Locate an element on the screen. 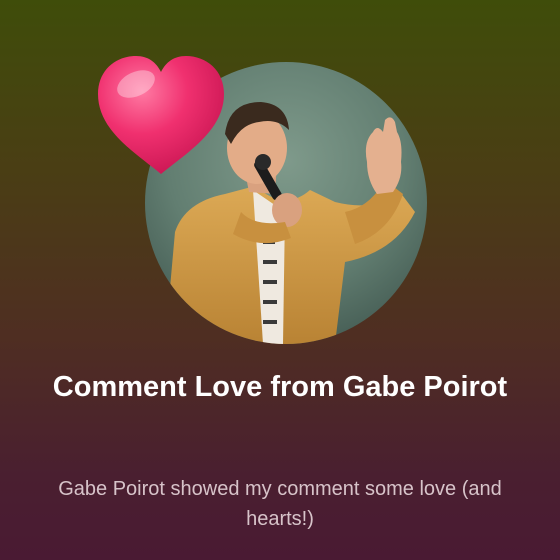  achievement-title: Comment Love from Gabe Poirot is located at coordinates (280, 387).